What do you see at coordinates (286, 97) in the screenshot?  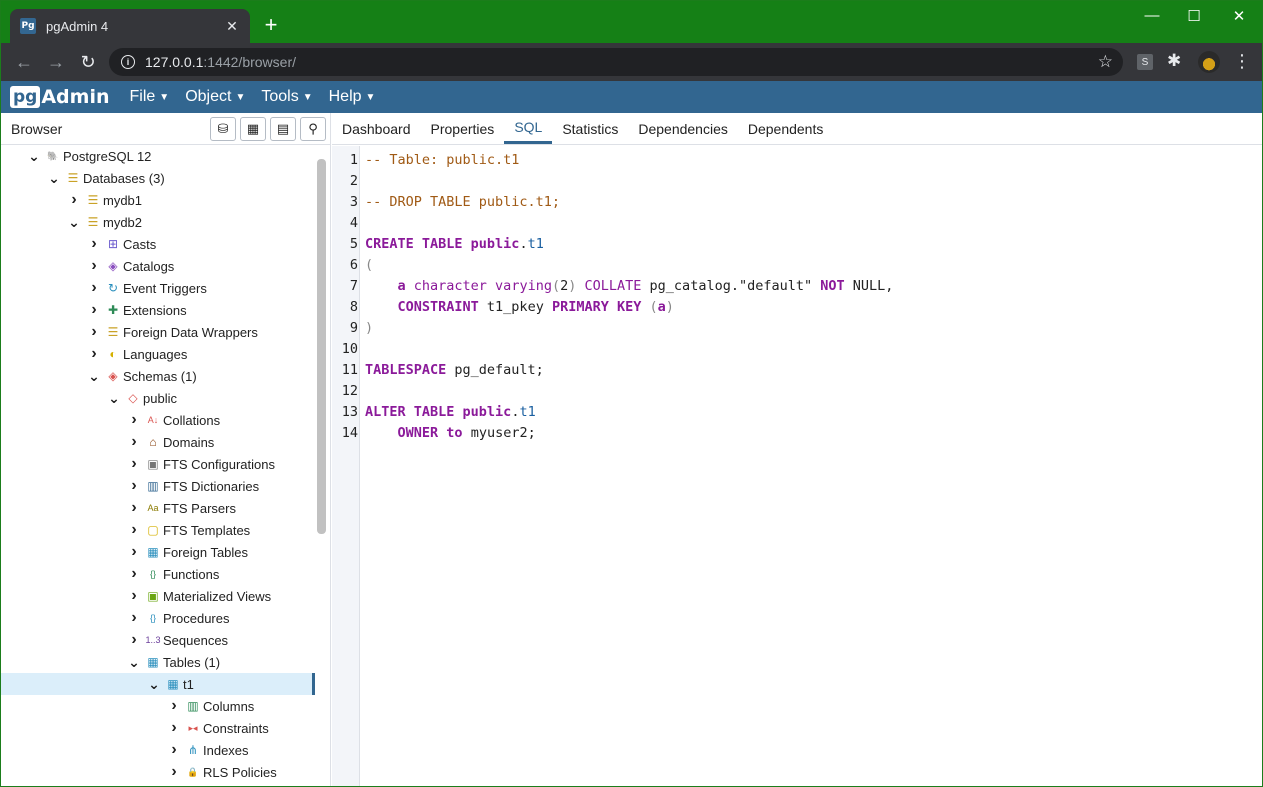 I see `menu-tools: Tools ▼` at bounding box center [286, 97].